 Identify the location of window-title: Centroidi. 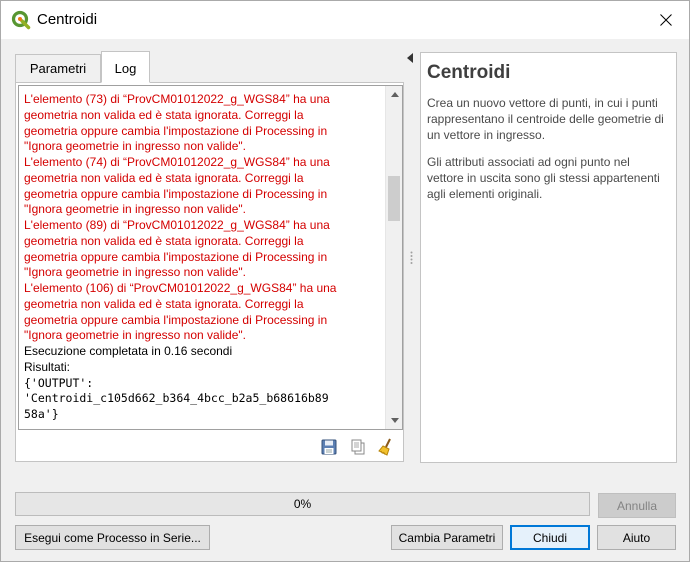
(67, 19).